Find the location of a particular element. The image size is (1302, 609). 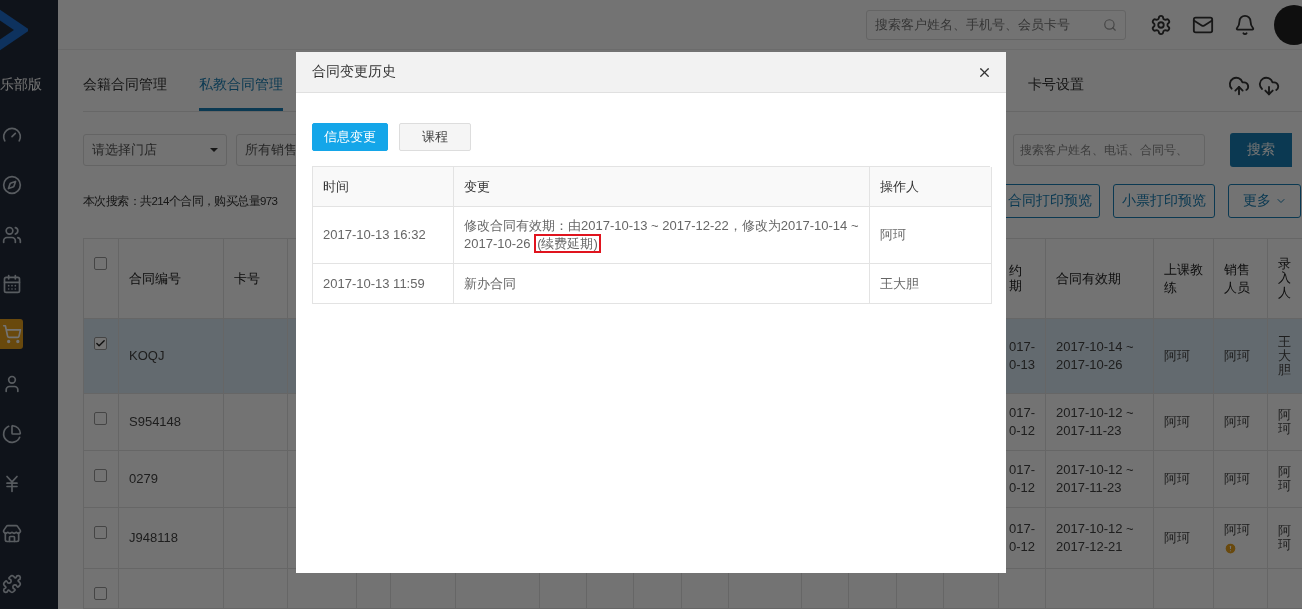

column-header: 上课教练 is located at coordinates (1184, 279).